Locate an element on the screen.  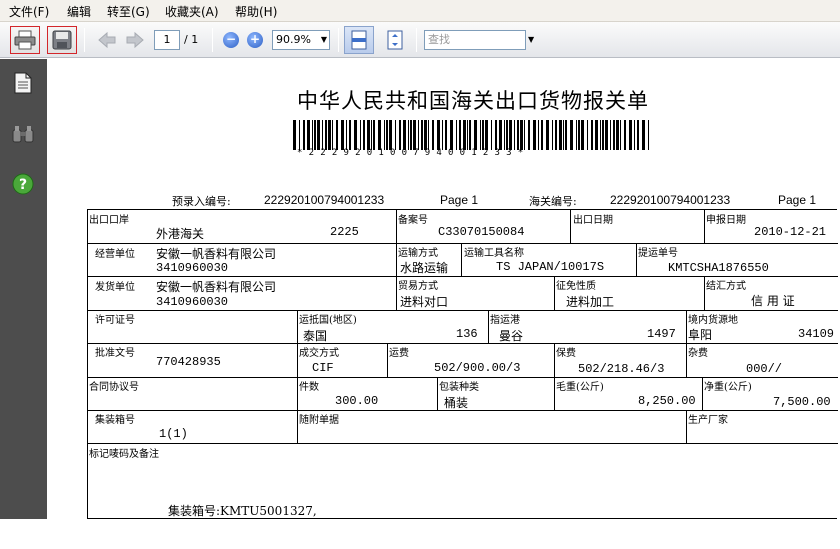
page-total: / 1 is located at coordinates (191, 39).